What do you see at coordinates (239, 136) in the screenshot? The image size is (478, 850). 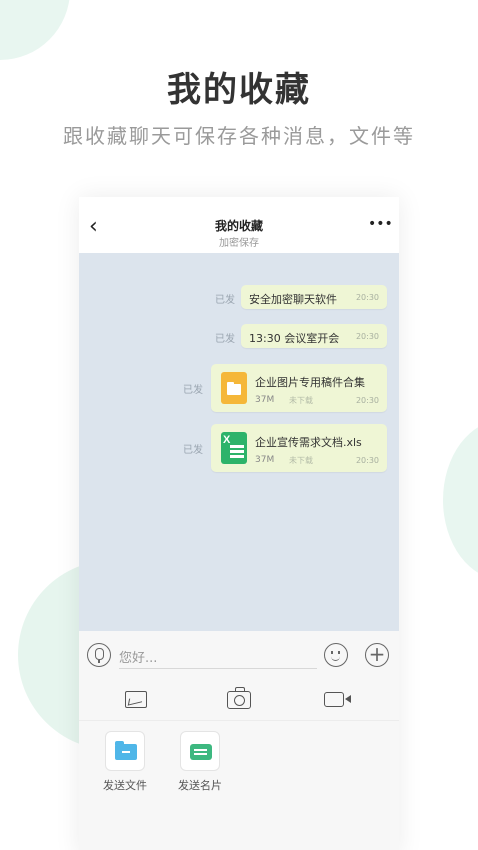 I see `promo-subline: 跟收藏聊天可保存各种消息，文件等` at bounding box center [239, 136].